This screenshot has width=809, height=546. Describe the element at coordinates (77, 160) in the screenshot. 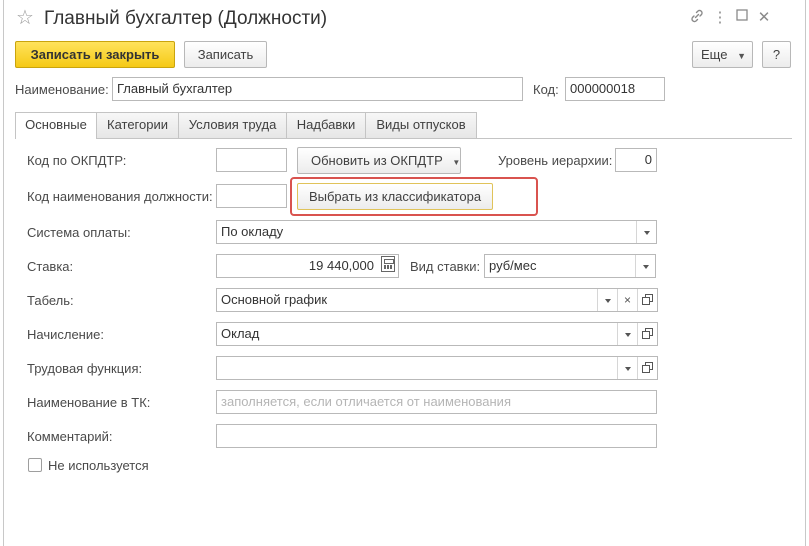

I see `okpdtr-label: Код по ОКПДТР:` at that location.